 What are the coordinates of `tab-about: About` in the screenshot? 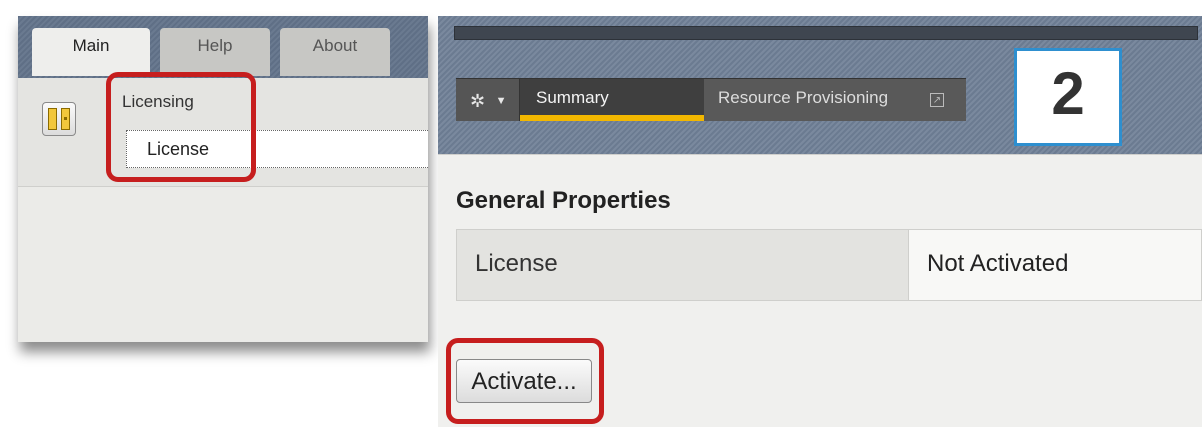 It's located at (335, 52).